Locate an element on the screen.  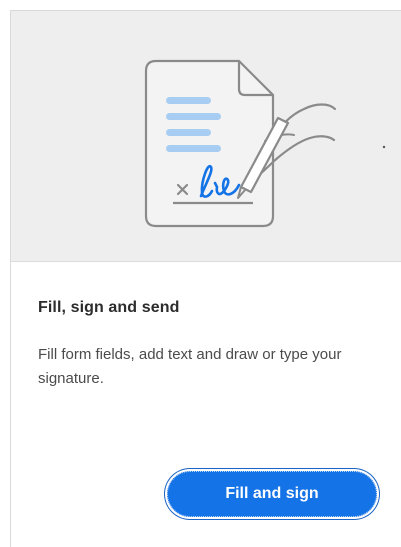
fill-and-sign-button: Fill and sign is located at coordinates (272, 494).